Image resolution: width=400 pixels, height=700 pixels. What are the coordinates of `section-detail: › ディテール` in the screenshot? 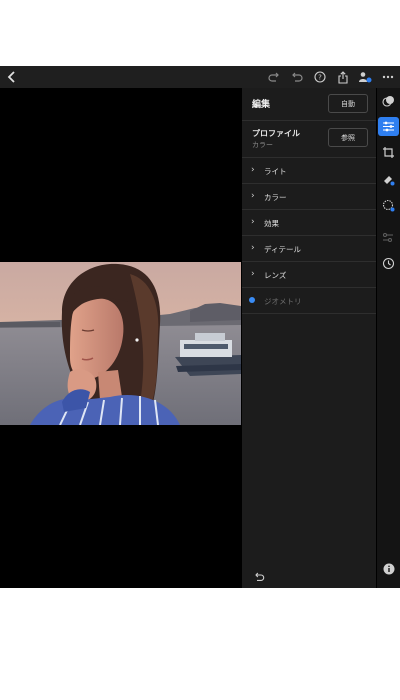 It's located at (309, 249).